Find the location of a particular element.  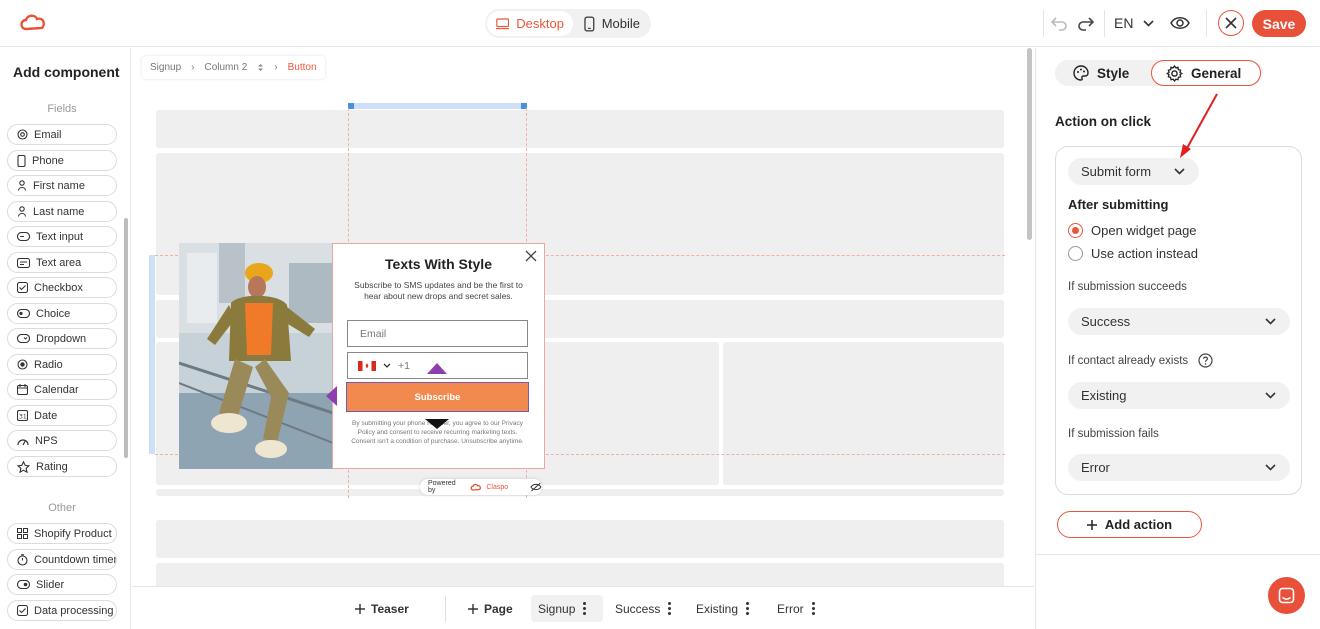

close-editor-button is located at coordinates (1231, 23).